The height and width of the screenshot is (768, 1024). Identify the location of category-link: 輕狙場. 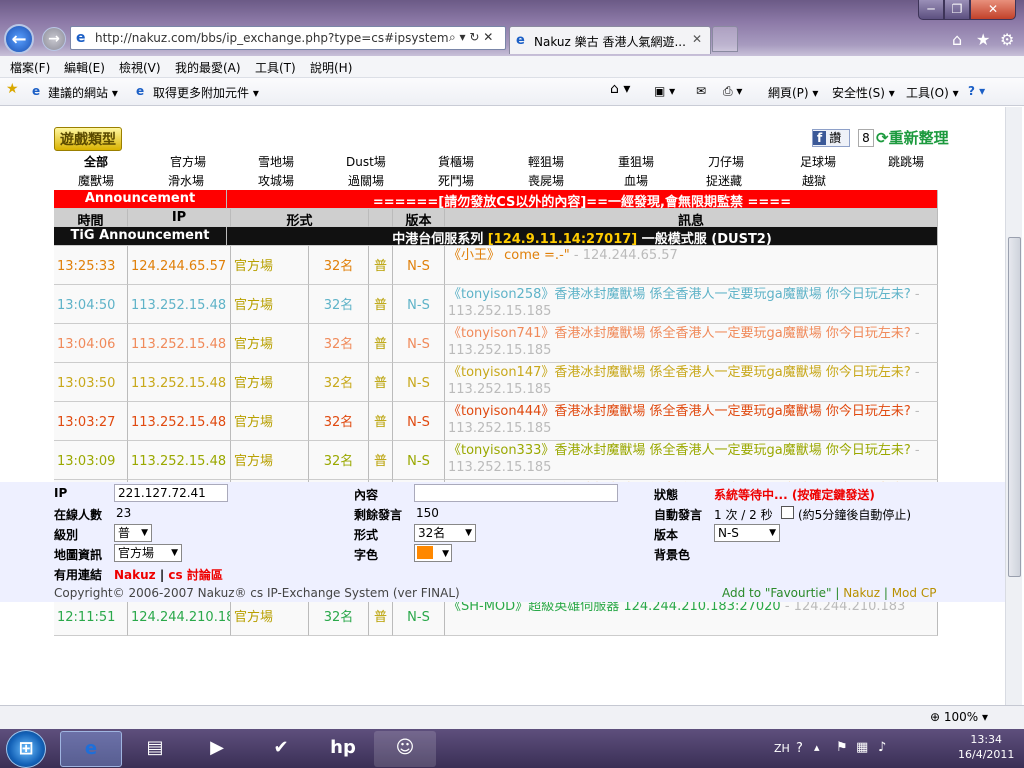
(546, 161).